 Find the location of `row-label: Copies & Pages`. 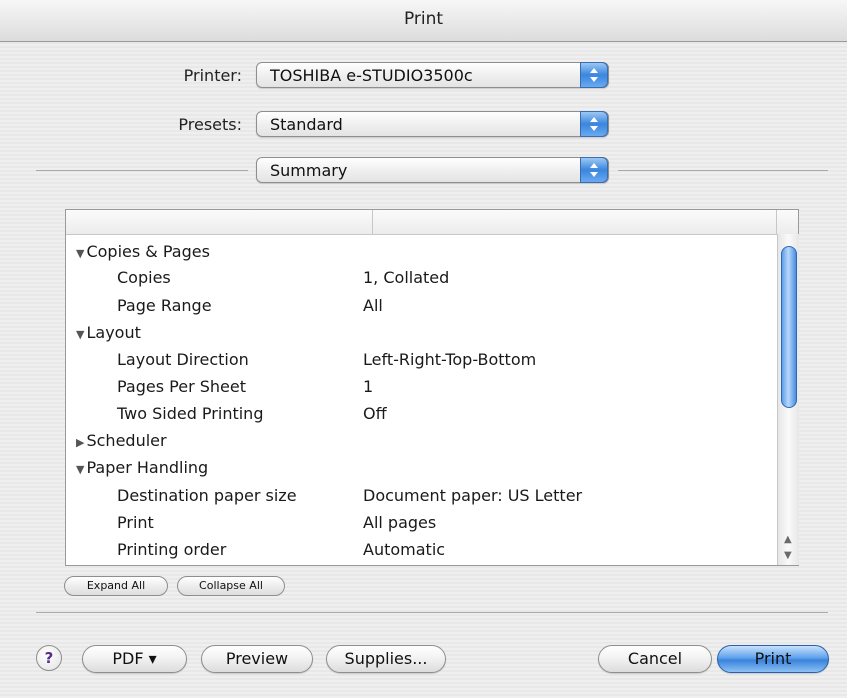

row-label: Copies & Pages is located at coordinates (148, 251).